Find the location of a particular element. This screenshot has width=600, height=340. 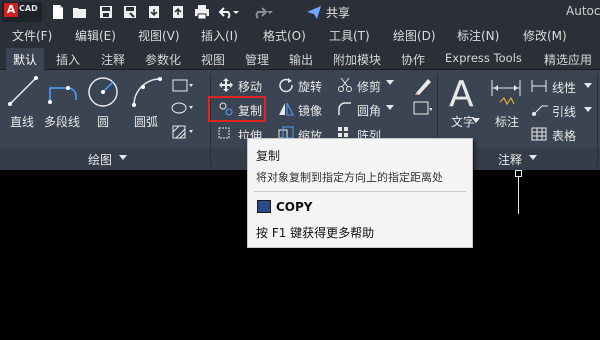

tooltip-command: COPY is located at coordinates (294, 207).